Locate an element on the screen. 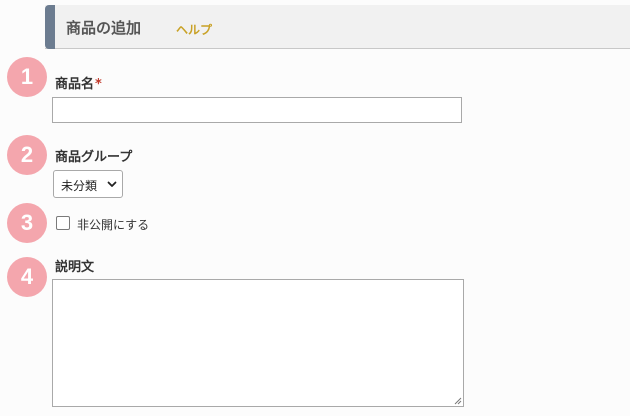  product-name-label: 商品名* is located at coordinates (78, 82).